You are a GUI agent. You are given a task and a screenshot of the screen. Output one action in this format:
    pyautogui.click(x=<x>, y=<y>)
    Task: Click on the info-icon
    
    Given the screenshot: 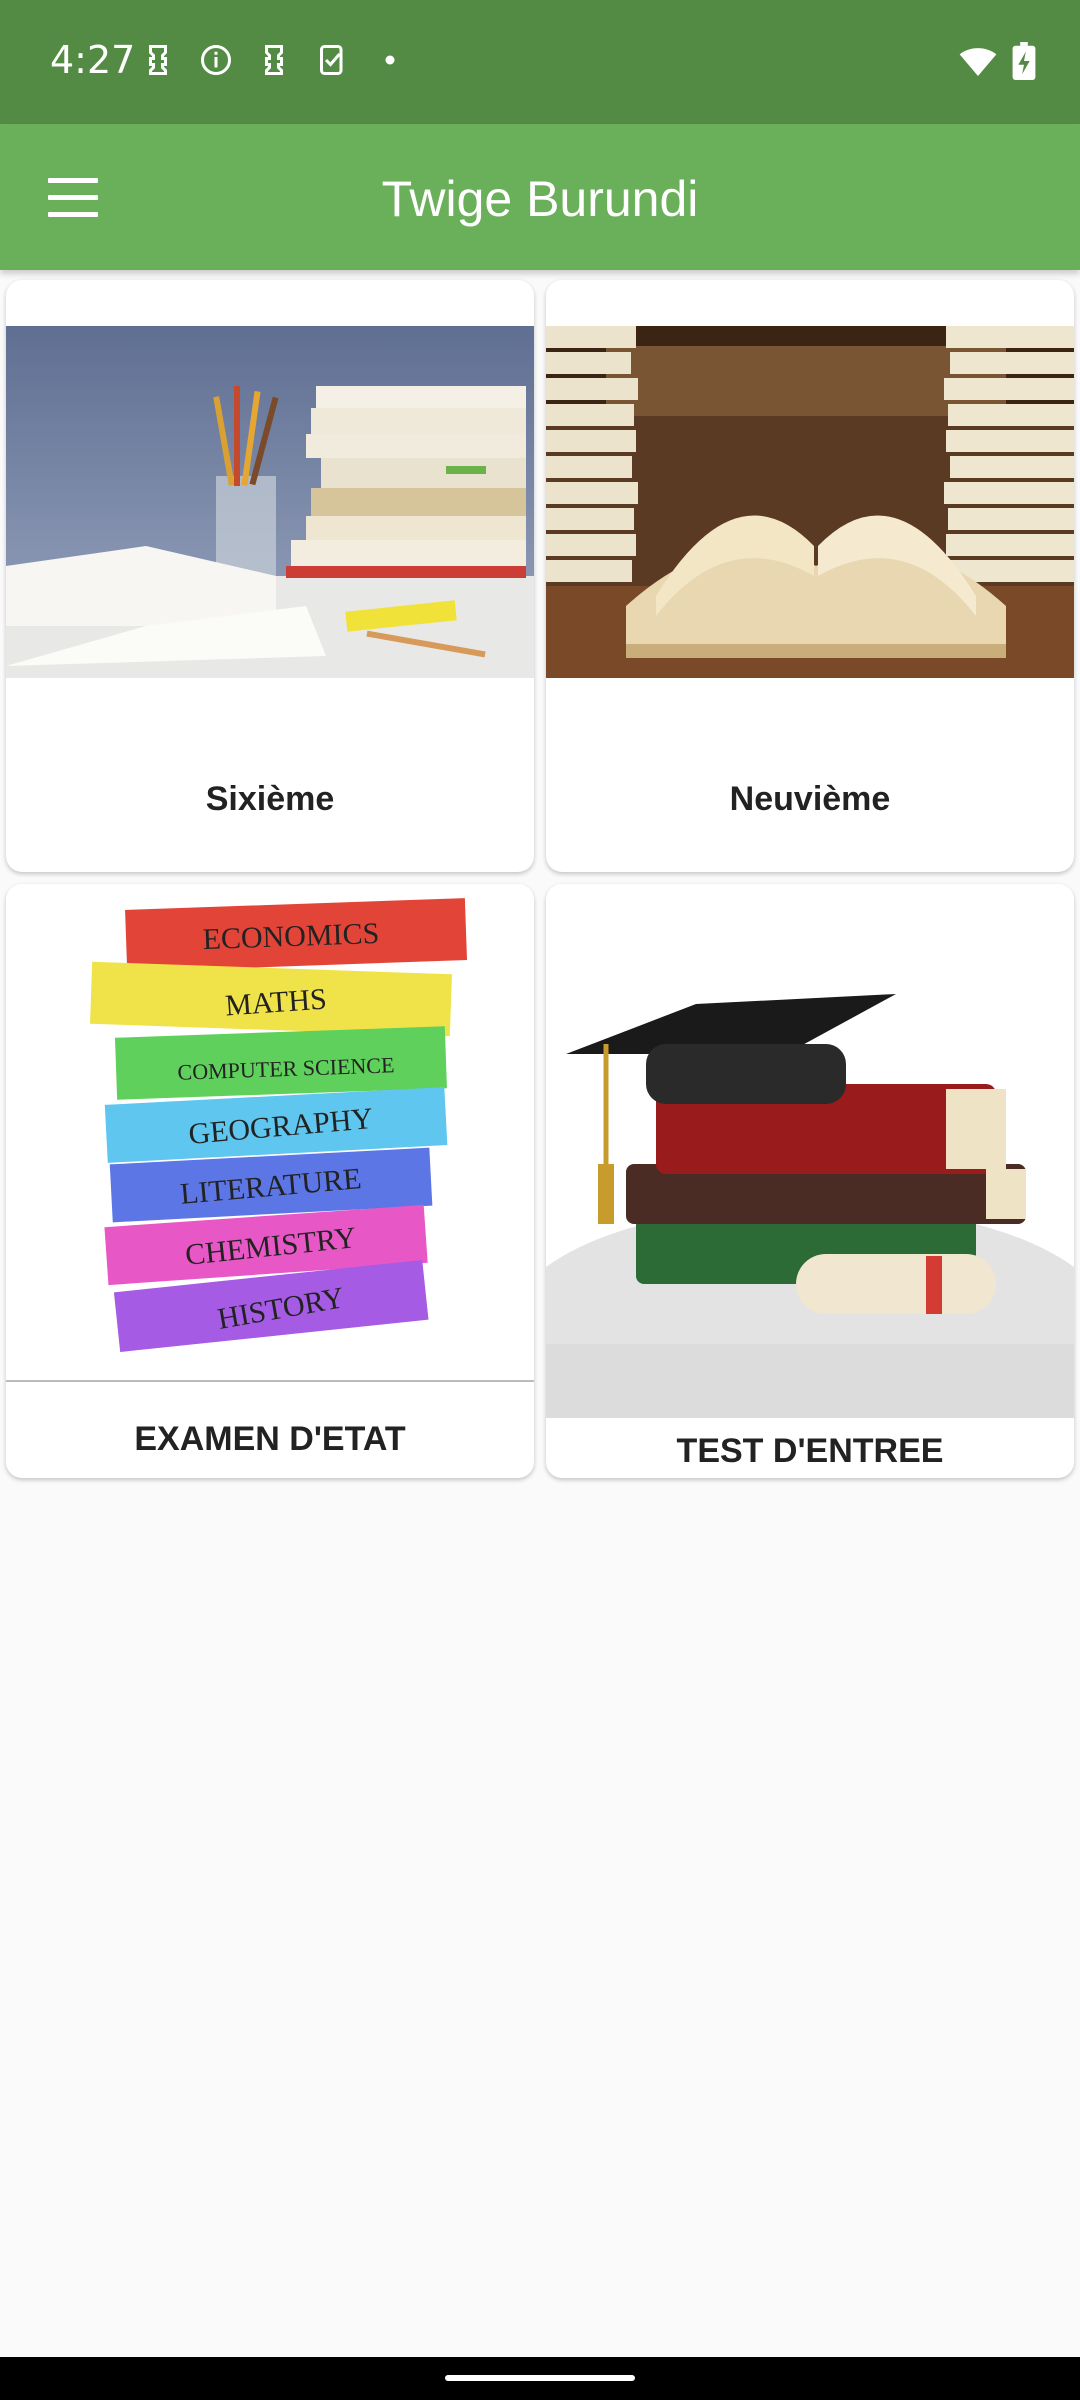 What is the action you would take?
    pyautogui.click(x=216, y=60)
    